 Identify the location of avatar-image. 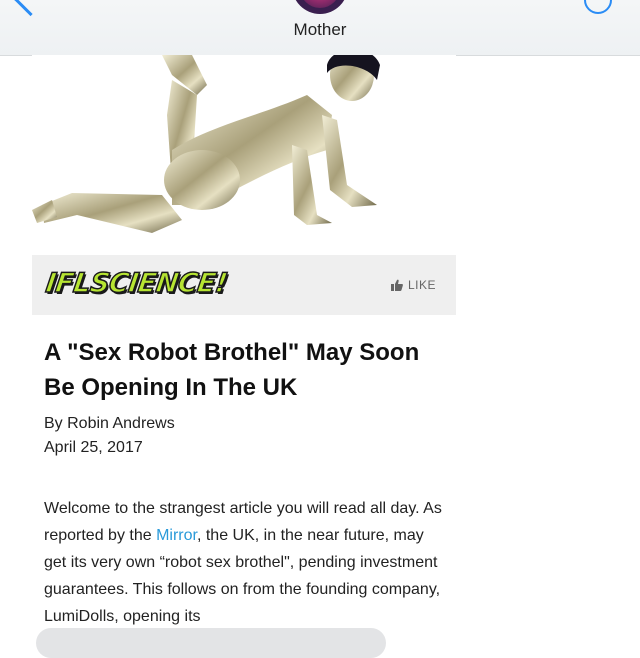
(320, 4).